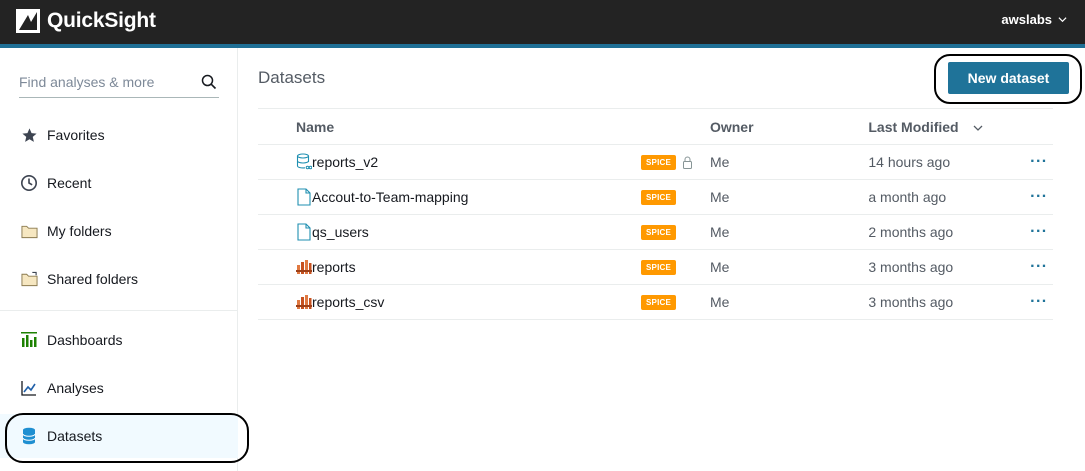  Describe the element at coordinates (127, 438) in the screenshot. I see `datasets-highlight-ring` at that location.